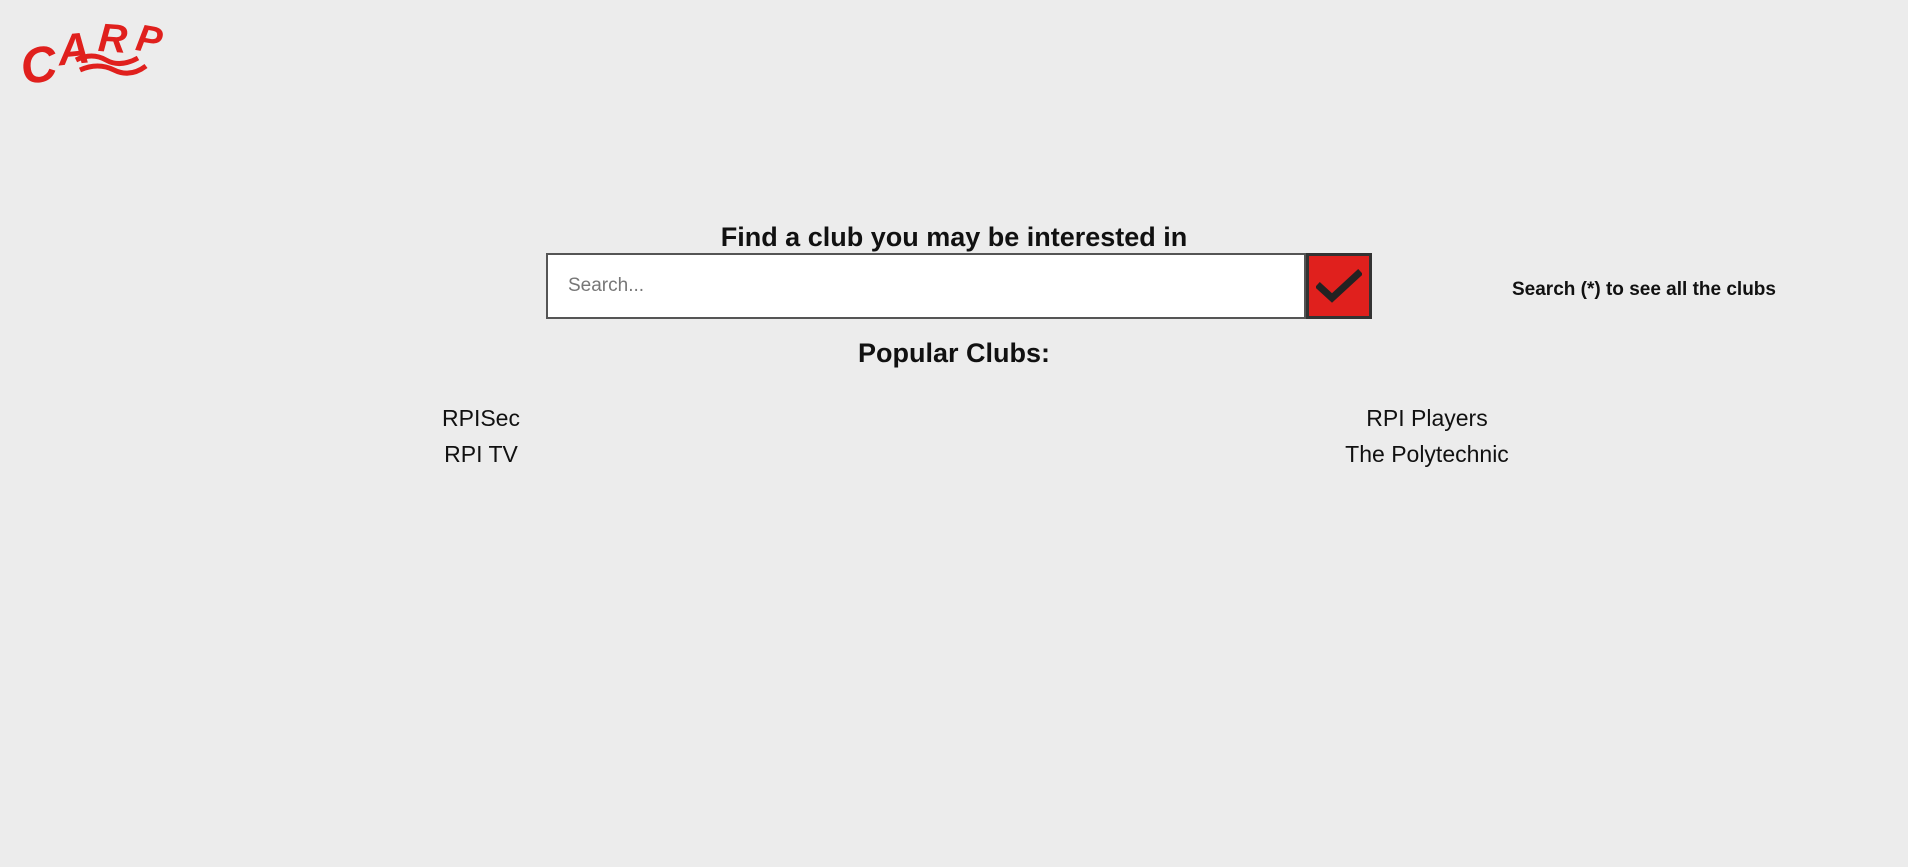  I want to click on checkmark-icon, so click(1339, 286).